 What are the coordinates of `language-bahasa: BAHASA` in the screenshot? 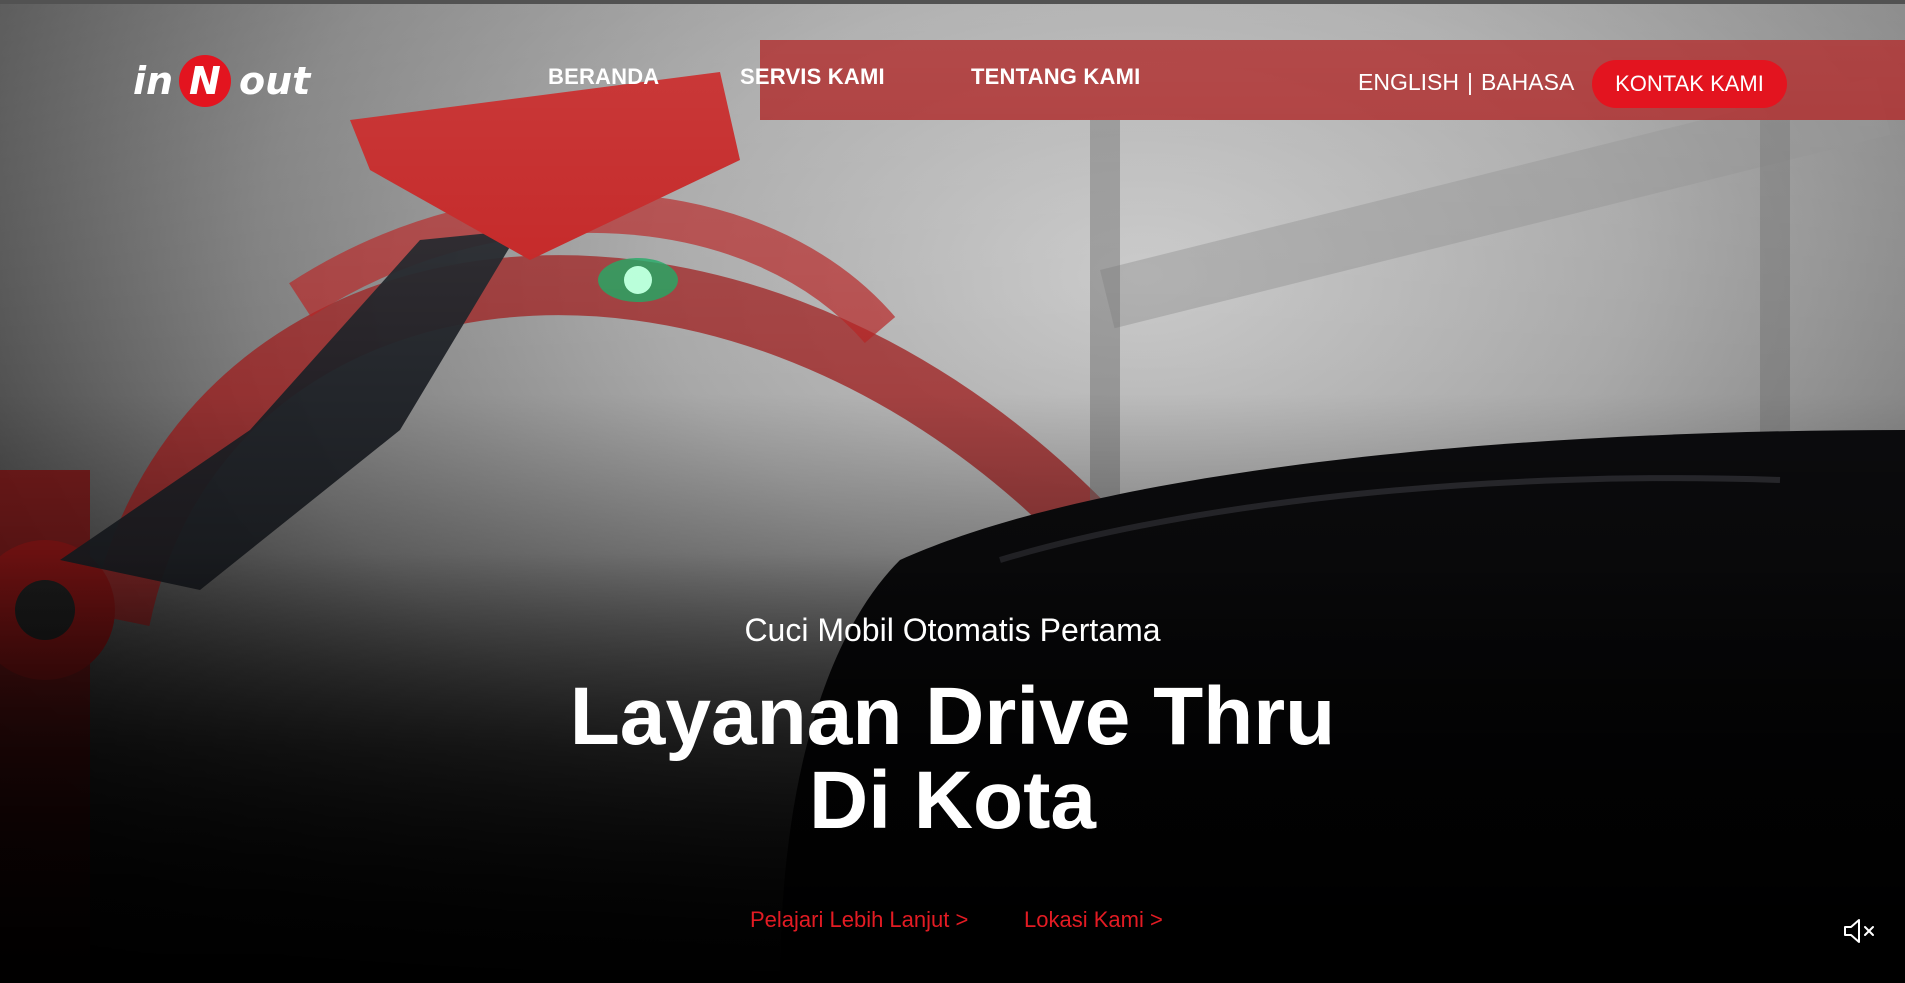 It's located at (1527, 82).